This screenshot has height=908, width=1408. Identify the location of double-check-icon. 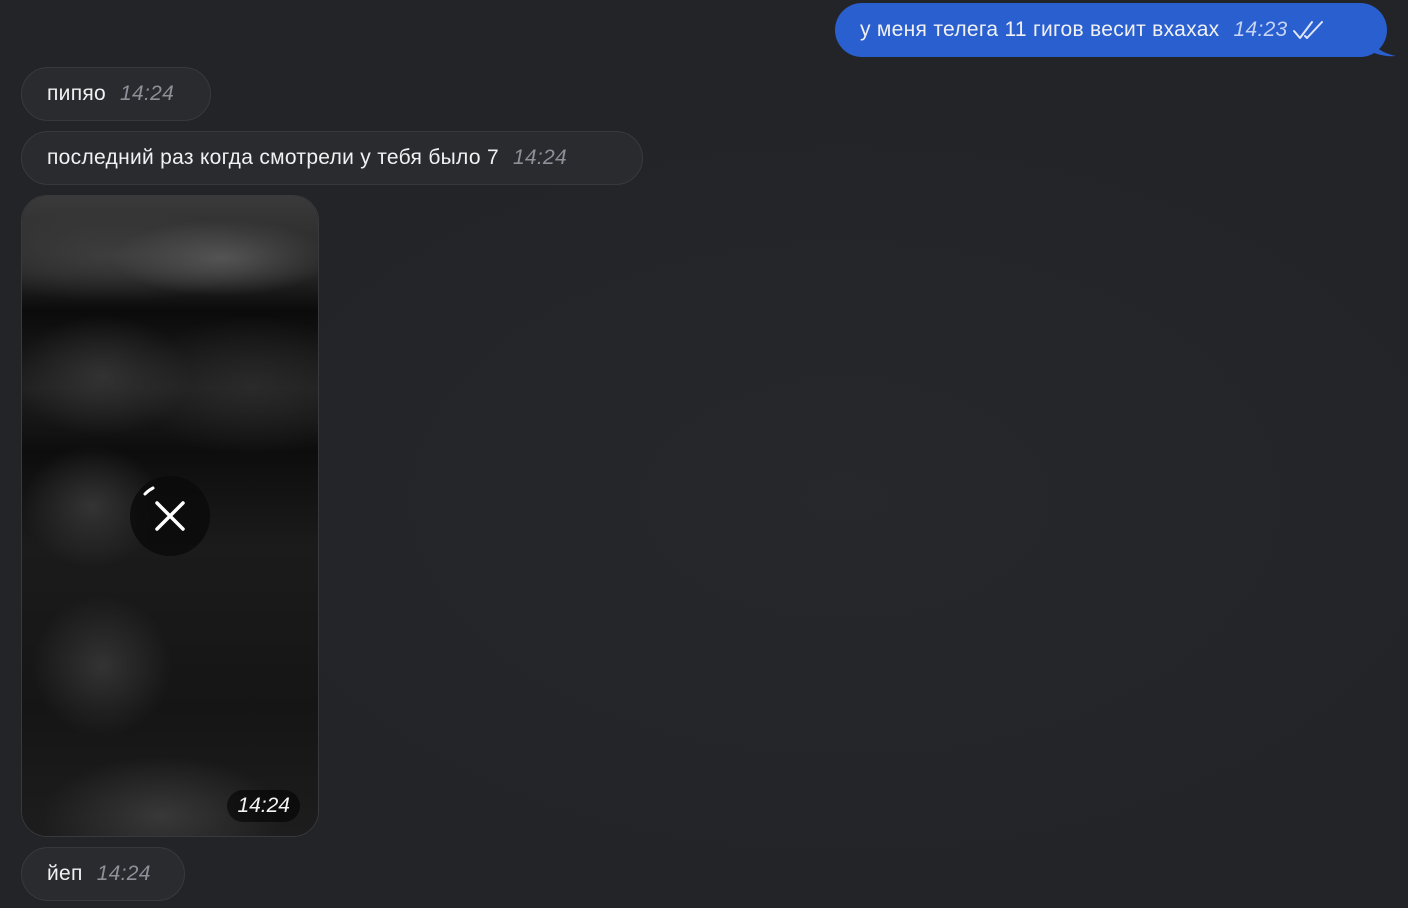
(1307, 30).